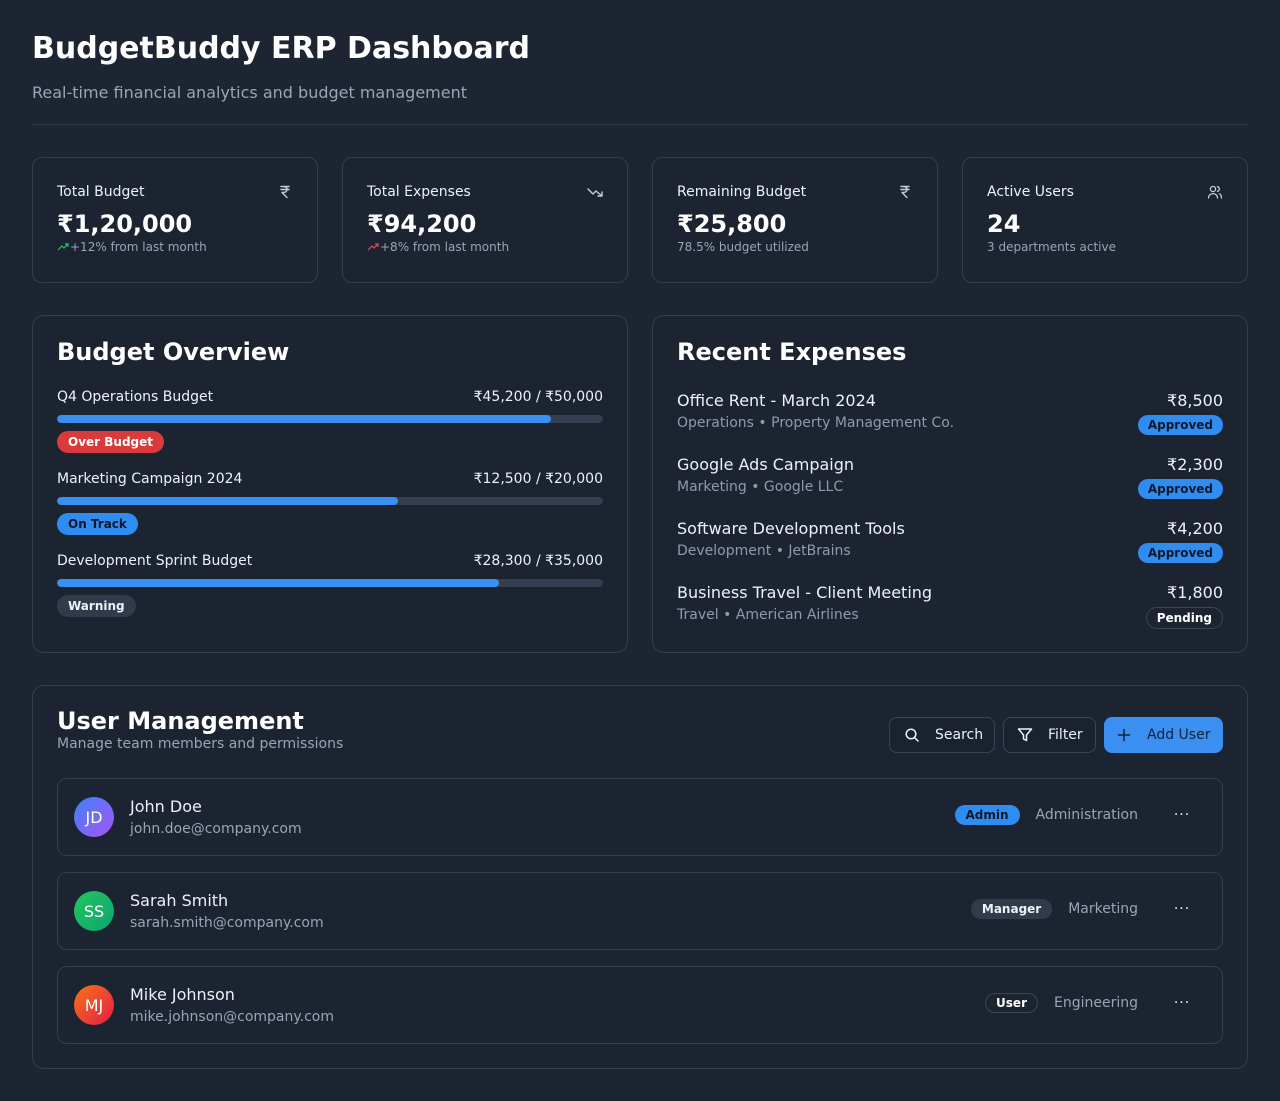 Image resolution: width=1280 pixels, height=1101 pixels. I want to click on avatar: SS, so click(94, 911).